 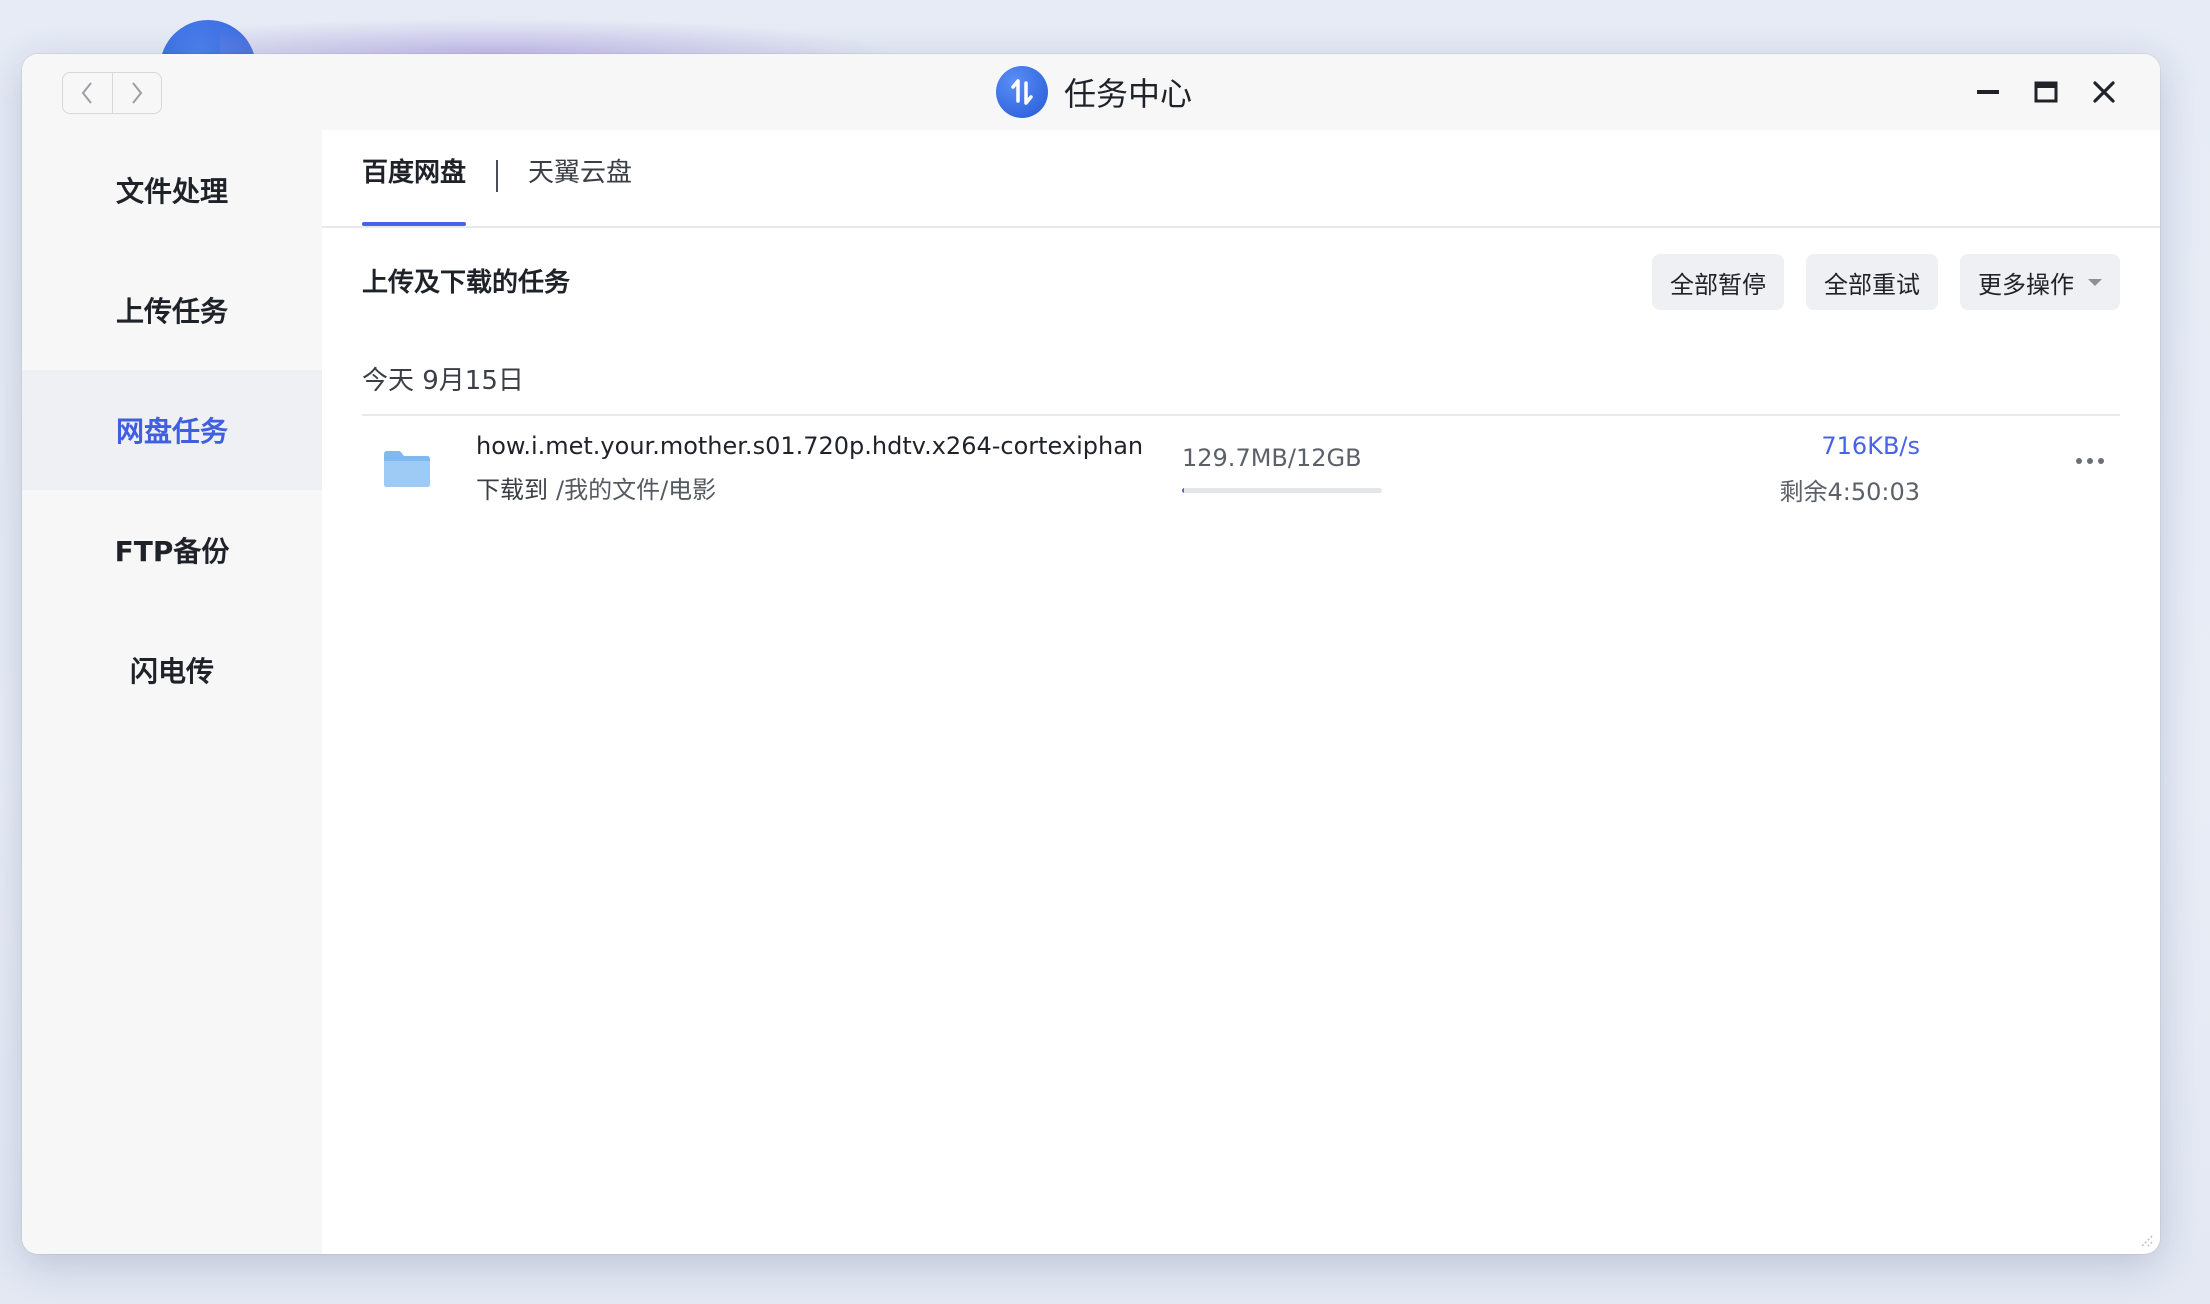 I want to click on task-size: 129.7MB/12GB, so click(x=1272, y=458).